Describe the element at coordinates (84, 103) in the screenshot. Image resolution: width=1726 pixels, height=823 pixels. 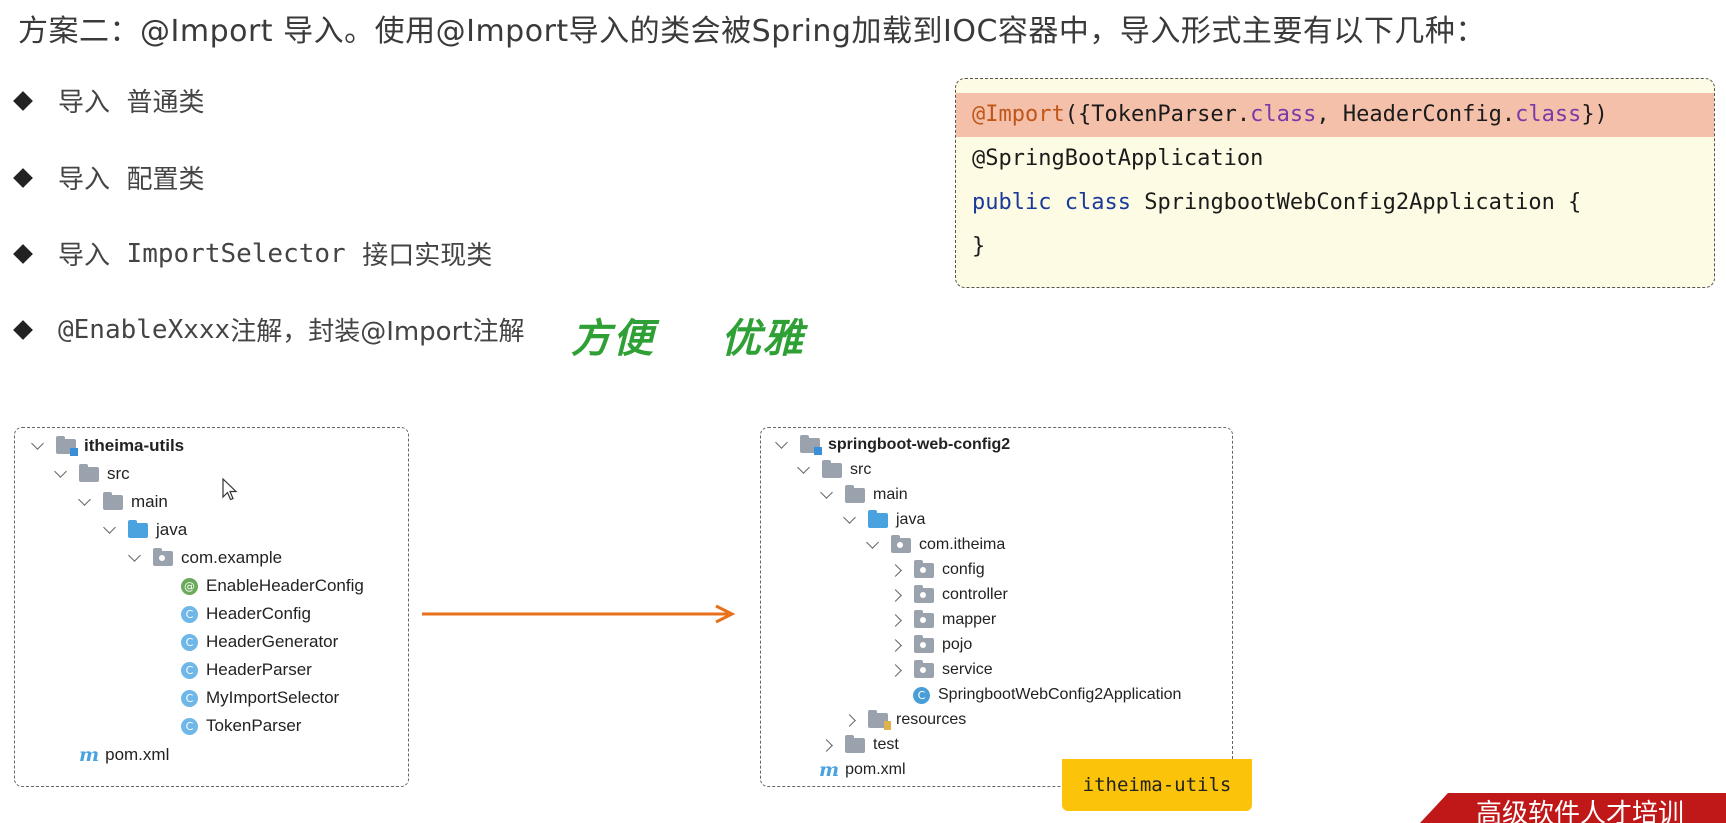
I see `bullet-prefix: 导入` at that location.